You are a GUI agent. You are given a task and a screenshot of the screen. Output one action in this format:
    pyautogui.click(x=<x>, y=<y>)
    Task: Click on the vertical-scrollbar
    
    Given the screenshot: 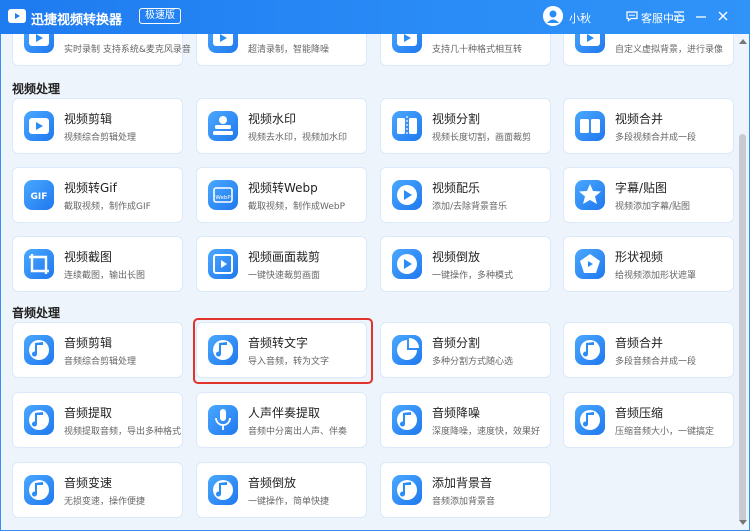 What is the action you would take?
    pyautogui.click(x=742, y=282)
    